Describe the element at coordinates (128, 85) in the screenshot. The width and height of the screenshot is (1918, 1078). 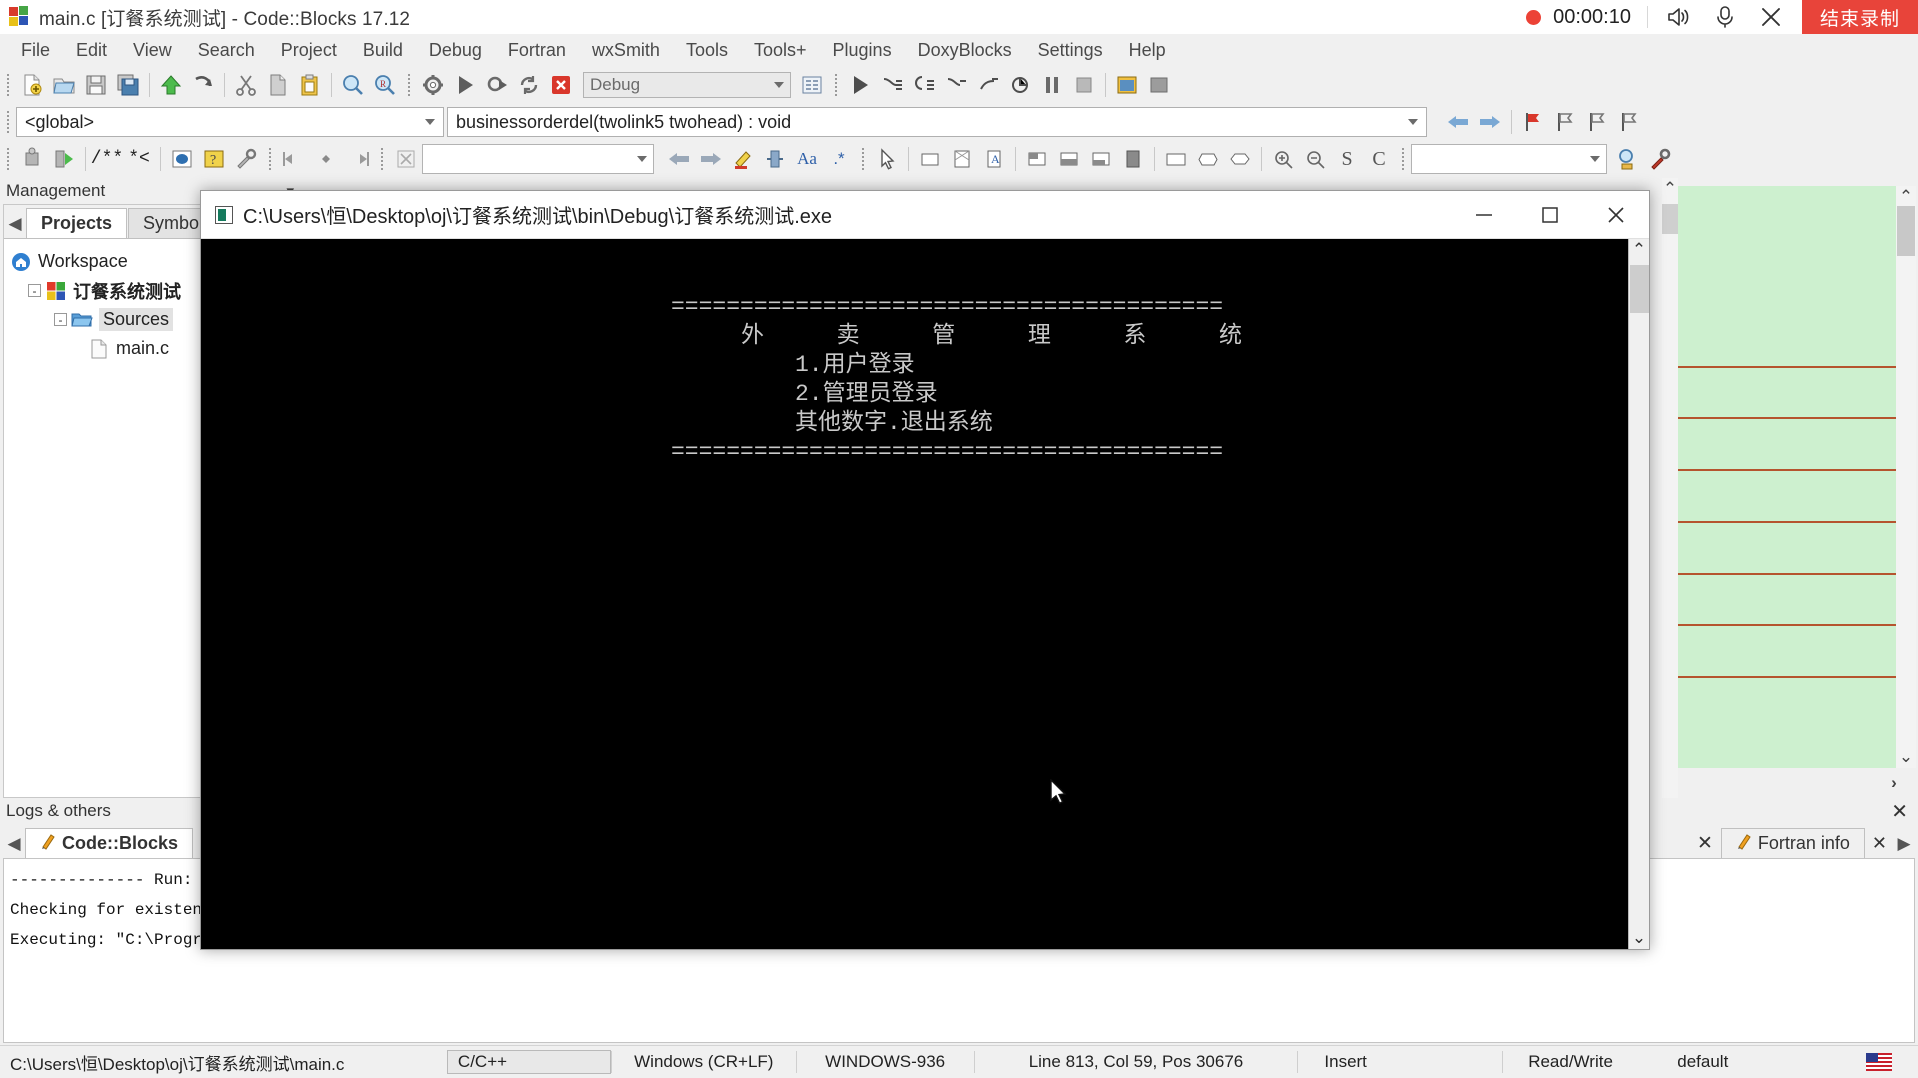
I see `save-all-icon` at that location.